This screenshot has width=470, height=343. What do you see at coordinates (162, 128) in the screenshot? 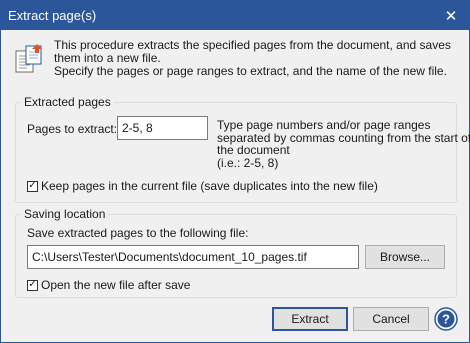
I see `pages-to-extract-input` at bounding box center [162, 128].